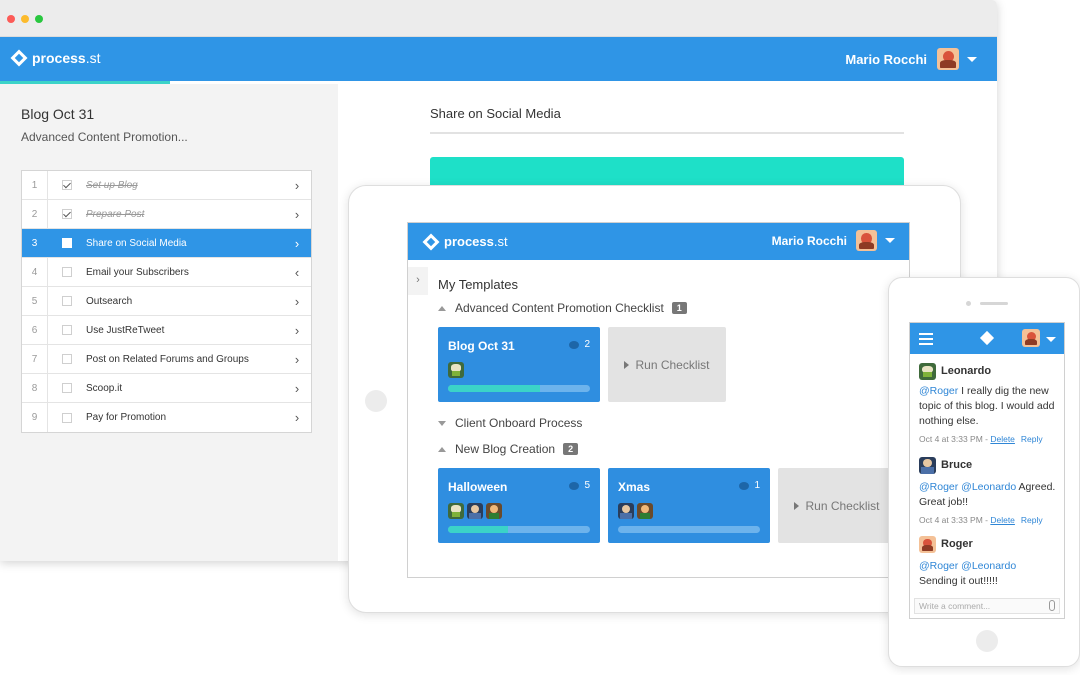 The width and height of the screenshot is (1080, 675). Describe the element at coordinates (991, 544) in the screenshot. I see `comment-header: Roger` at that location.